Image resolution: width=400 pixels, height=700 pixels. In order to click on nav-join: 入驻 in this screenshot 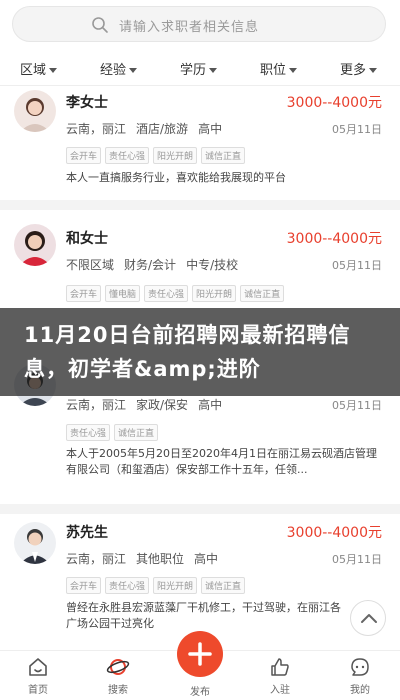, I will do `click(280, 675)`.